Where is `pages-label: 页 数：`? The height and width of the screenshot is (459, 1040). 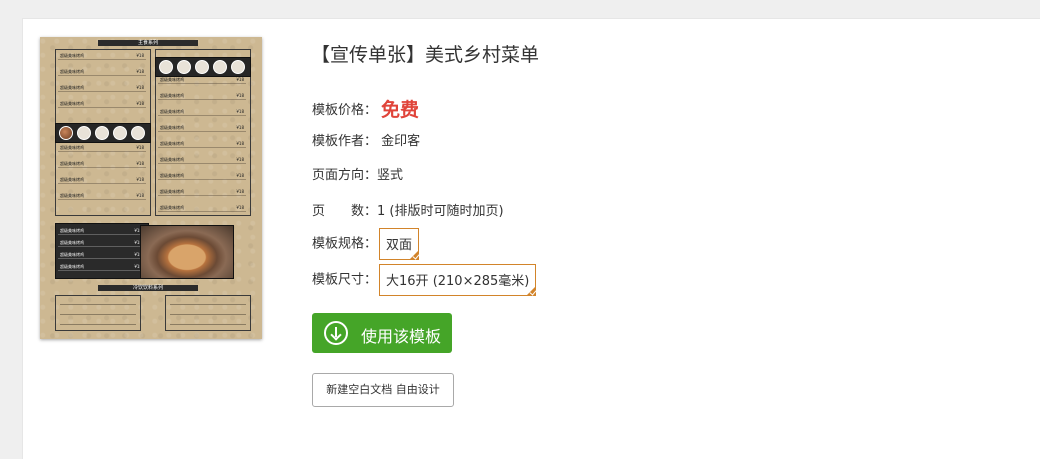
pages-label: 页 数： is located at coordinates (345, 211).